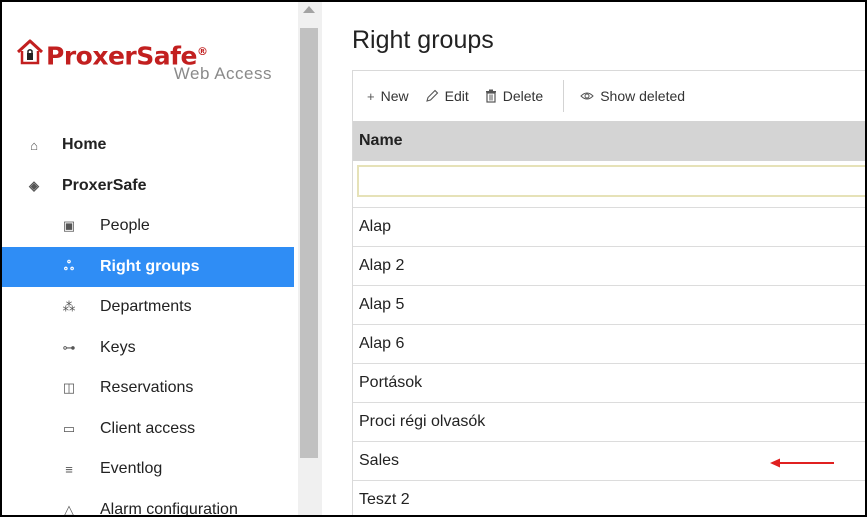 This screenshot has width=867, height=517. I want to click on trash-icon, so click(490, 96).